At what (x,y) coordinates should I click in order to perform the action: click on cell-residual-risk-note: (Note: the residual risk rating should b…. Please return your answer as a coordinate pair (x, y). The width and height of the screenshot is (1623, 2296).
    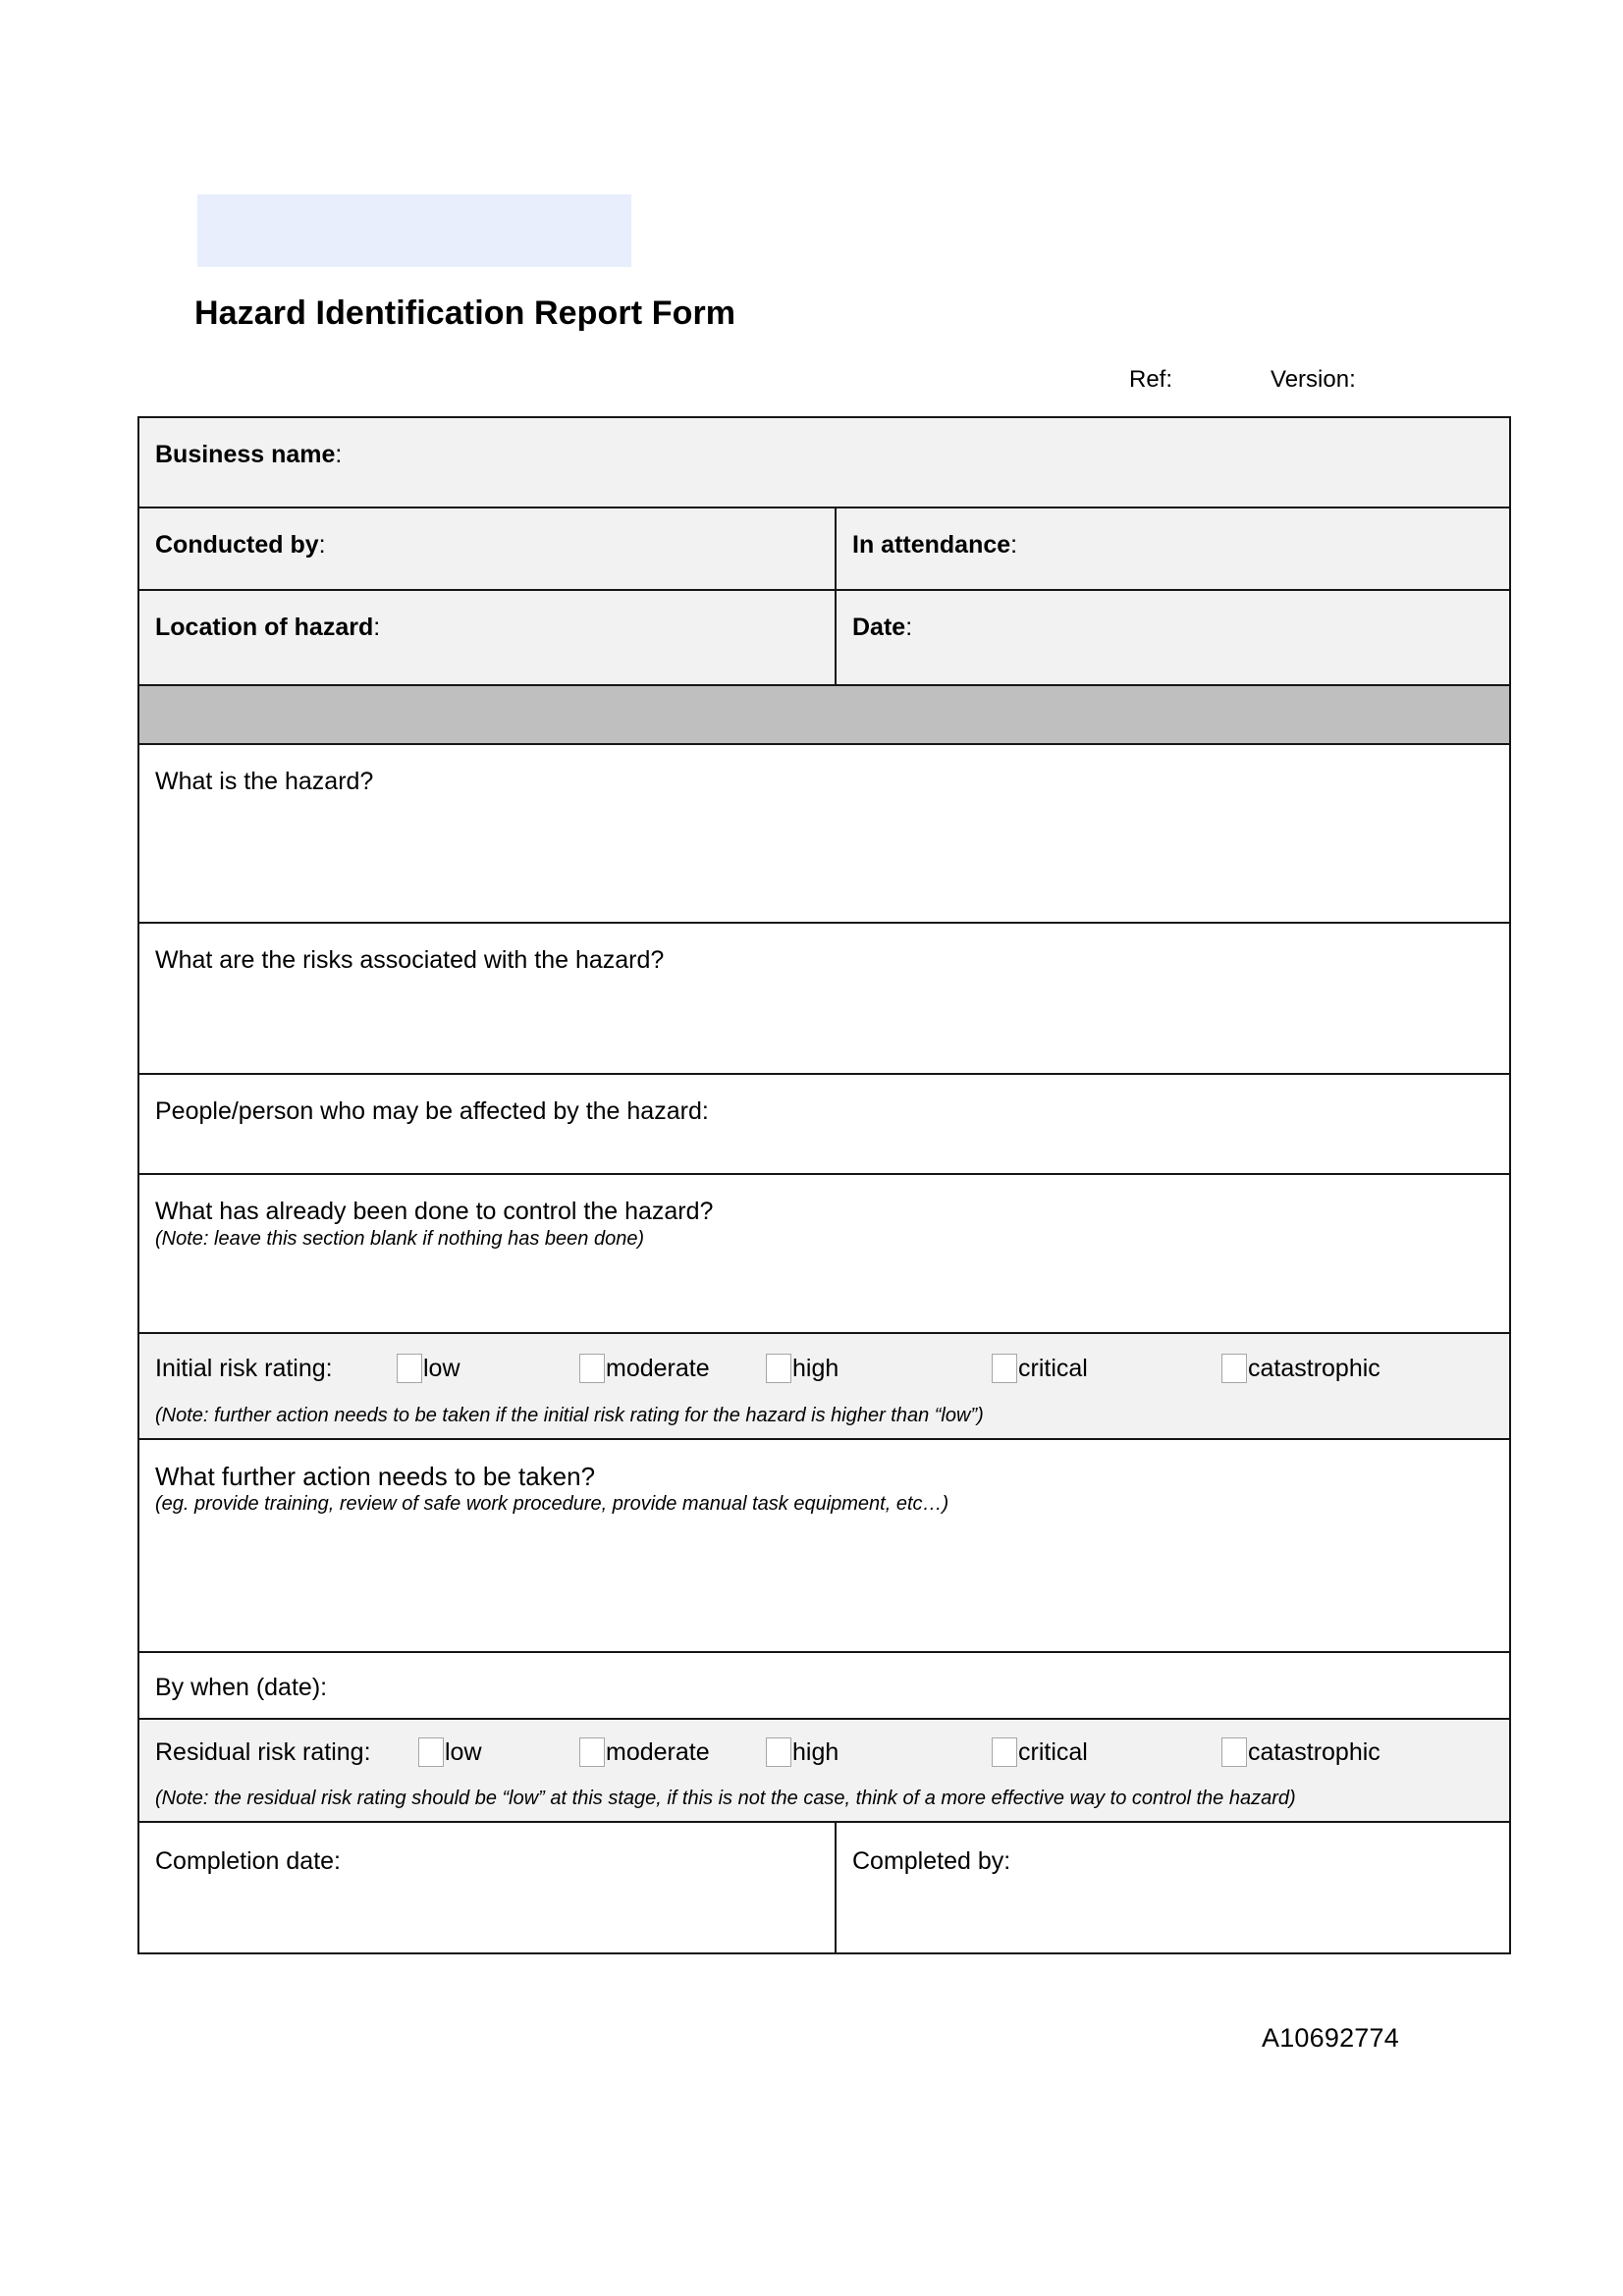
    Looking at the image, I should click on (824, 1798).